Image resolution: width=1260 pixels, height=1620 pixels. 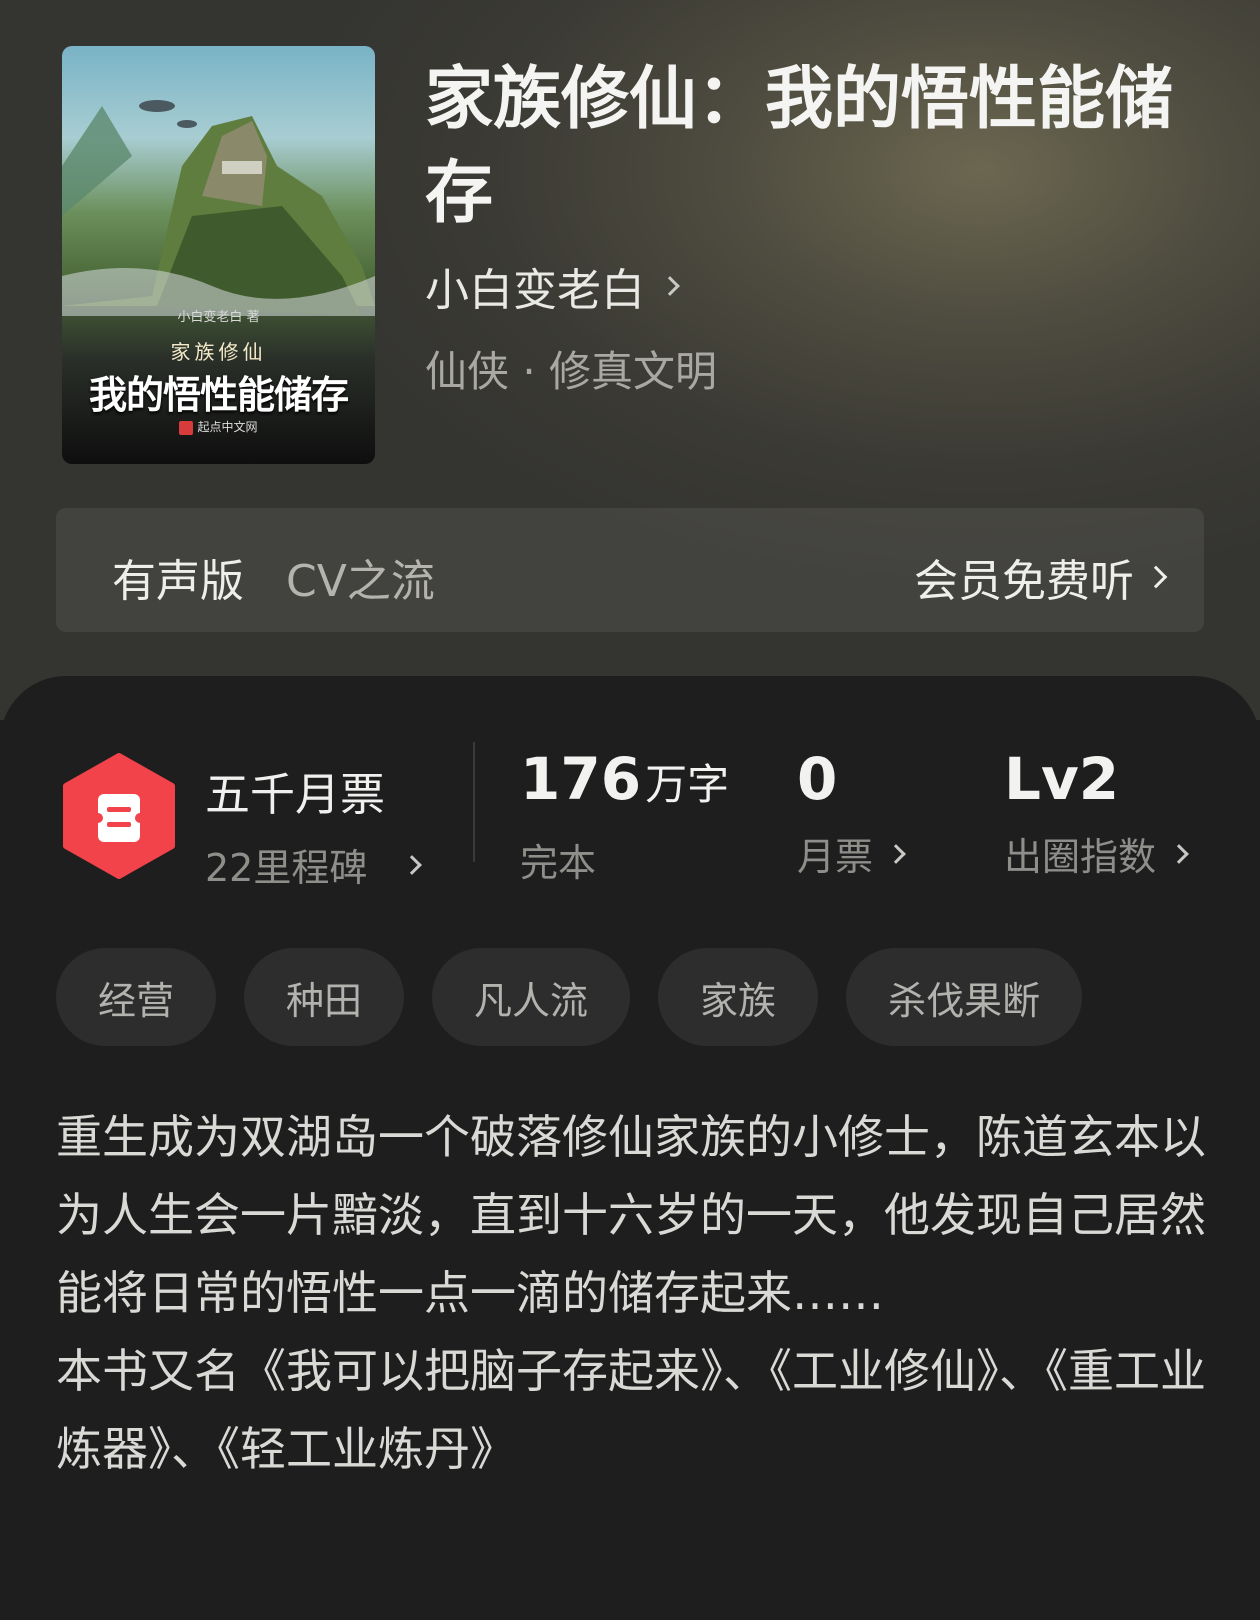 What do you see at coordinates (136, 997) in the screenshot?
I see `tag-chip: 经营` at bounding box center [136, 997].